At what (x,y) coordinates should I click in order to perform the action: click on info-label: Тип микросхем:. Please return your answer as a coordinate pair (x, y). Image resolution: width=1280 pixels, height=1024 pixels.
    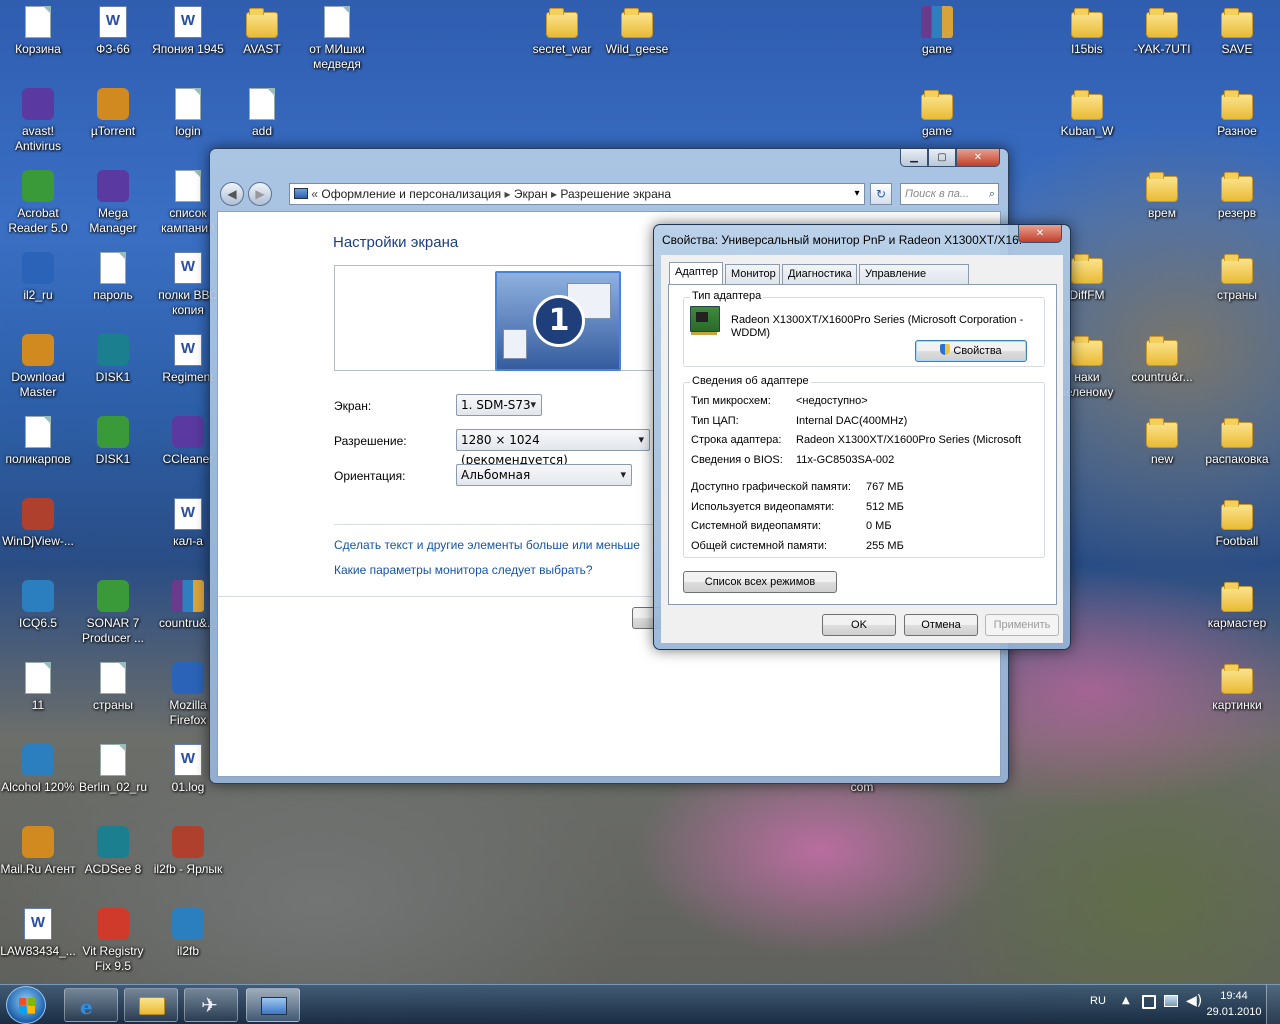
    Looking at the image, I should click on (731, 401).